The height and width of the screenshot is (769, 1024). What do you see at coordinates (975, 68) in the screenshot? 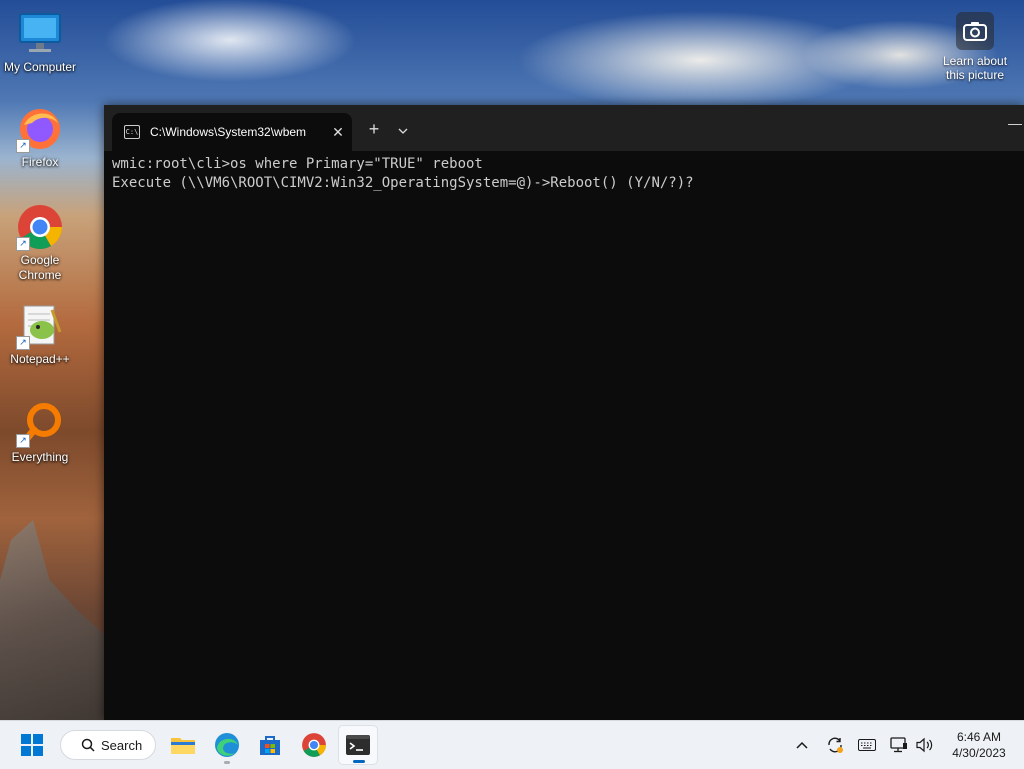
I see `learn-about-picture-label: Learn about this picture` at bounding box center [975, 68].